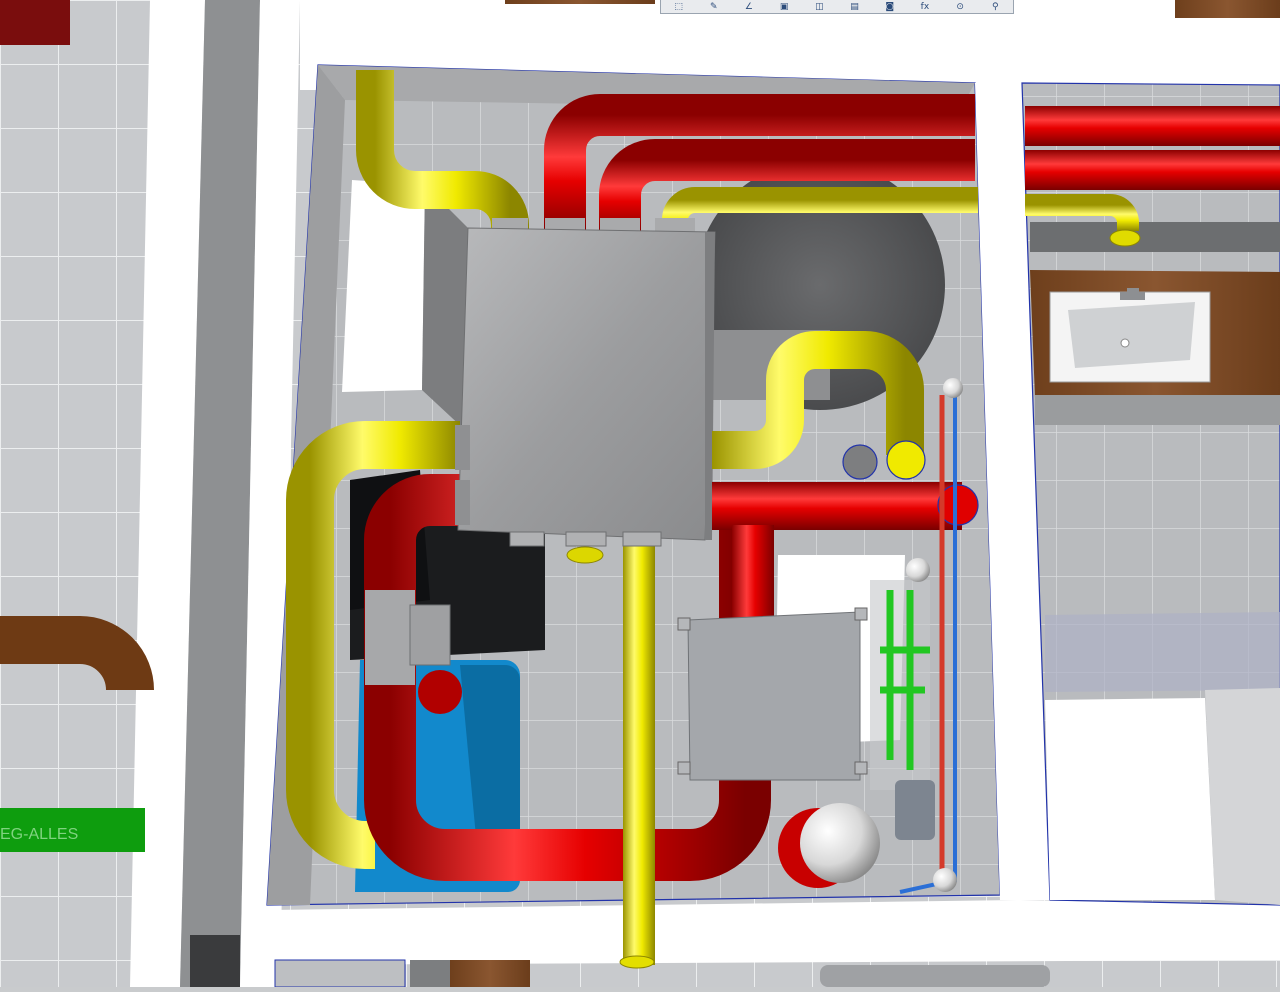  I want to click on tb-btn-0: ⬚, so click(679, 7).